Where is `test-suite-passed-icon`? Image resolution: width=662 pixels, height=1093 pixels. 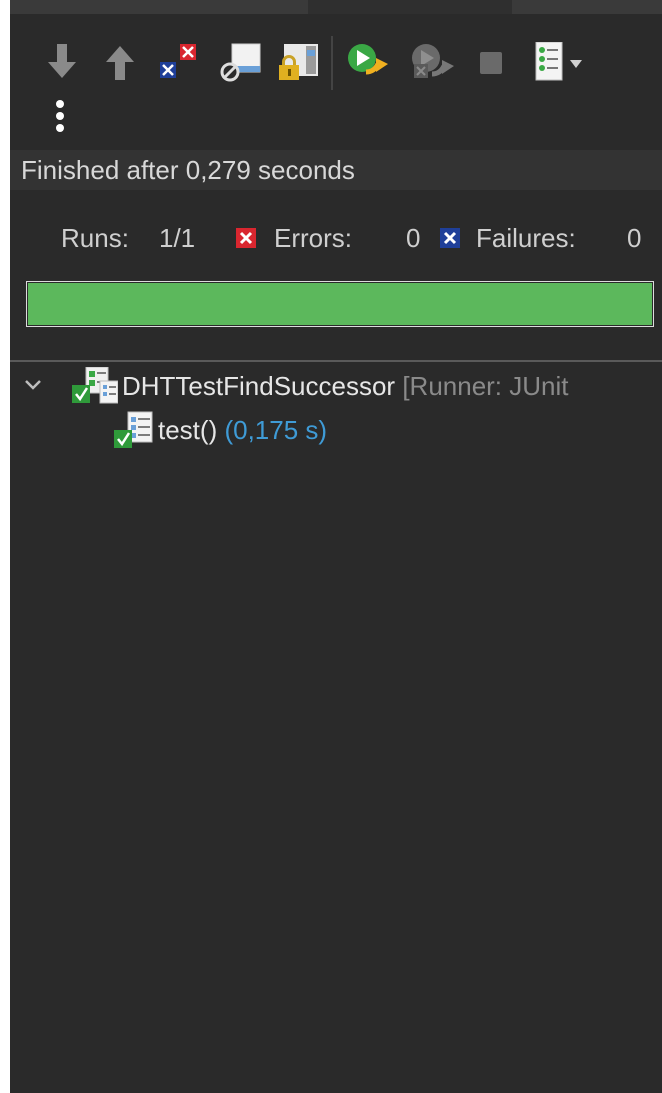 test-suite-passed-icon is located at coordinates (95, 385).